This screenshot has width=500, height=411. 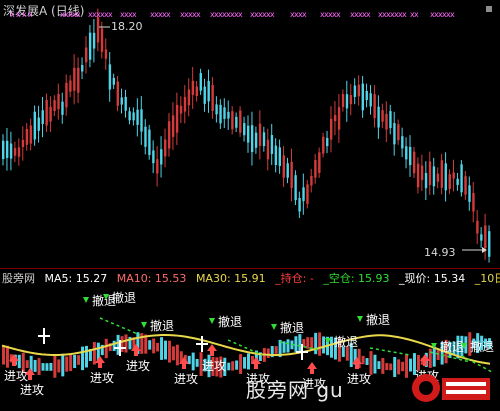 What do you see at coordinates (246, 349) in the screenshot?
I see `signal-ma-line` at bounding box center [246, 349].